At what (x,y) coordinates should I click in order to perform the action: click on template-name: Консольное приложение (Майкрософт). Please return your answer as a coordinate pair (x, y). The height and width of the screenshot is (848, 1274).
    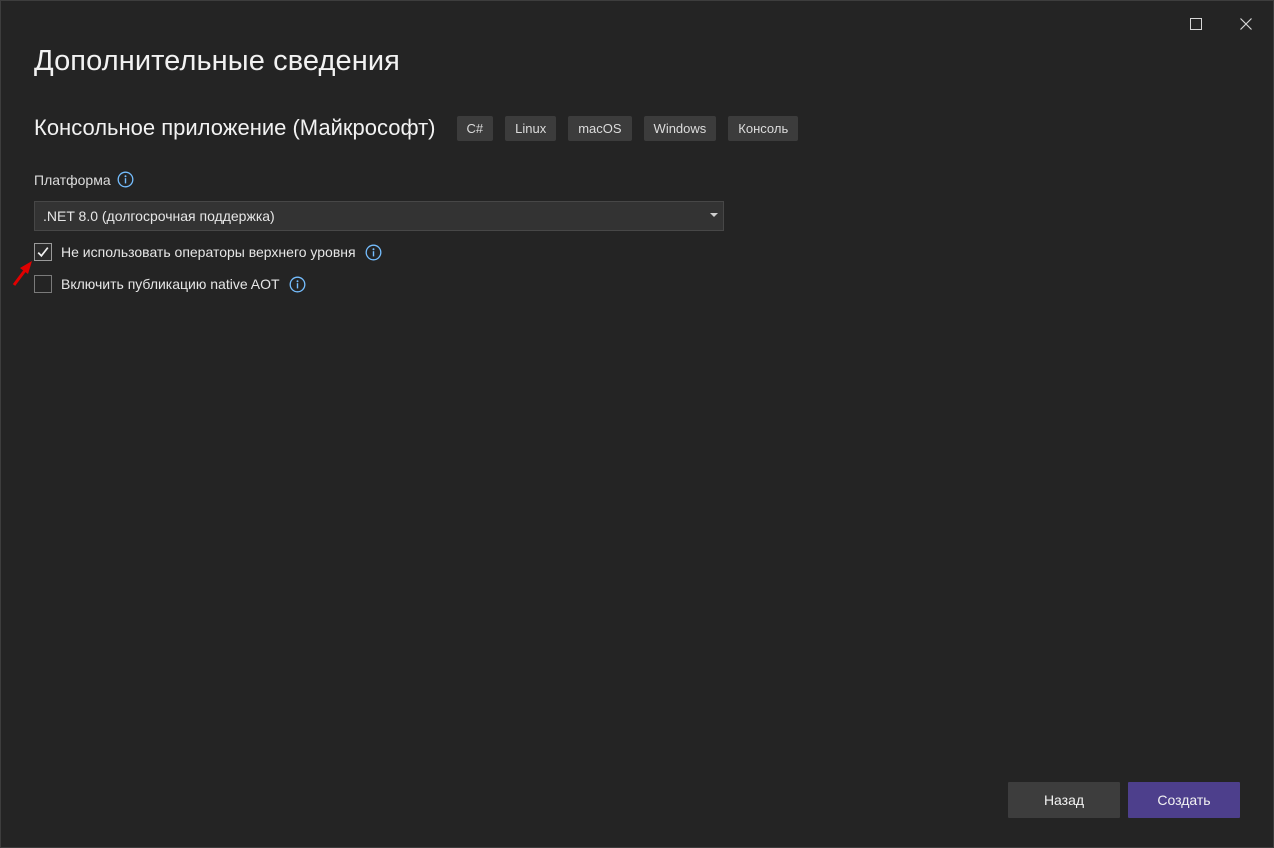
    Looking at the image, I should click on (235, 127).